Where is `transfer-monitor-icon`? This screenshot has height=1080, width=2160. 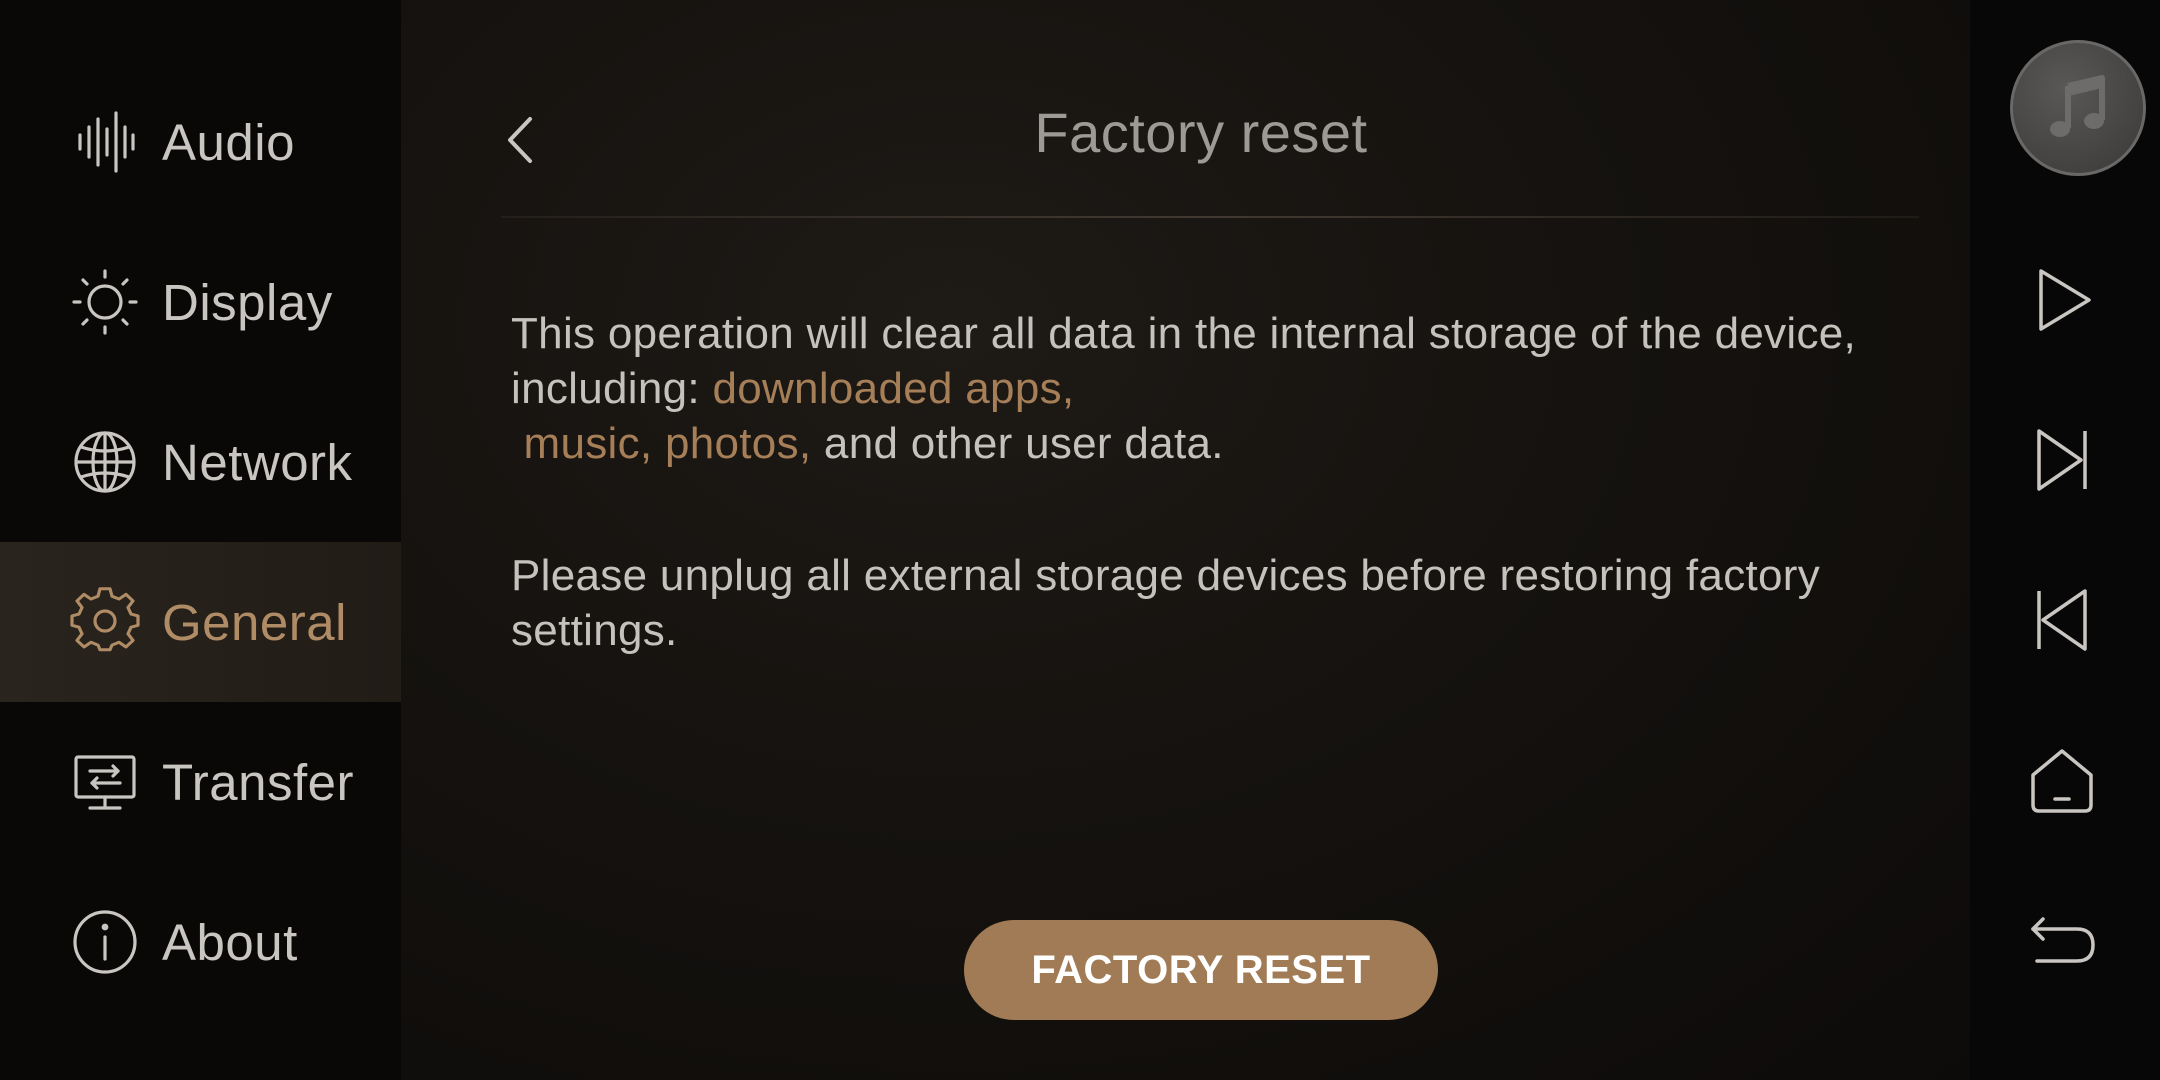
transfer-monitor-icon is located at coordinates (105, 782).